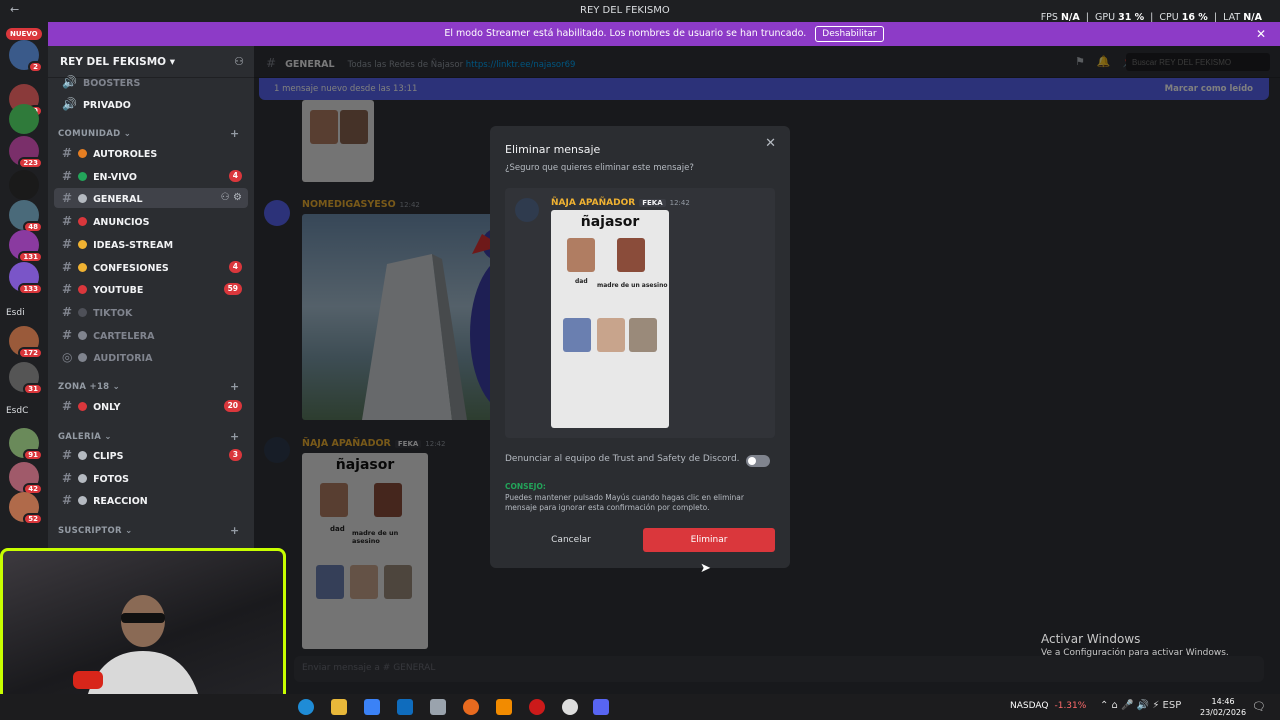  Describe the element at coordinates (438, 707) in the screenshot. I see `app-icon` at that location.